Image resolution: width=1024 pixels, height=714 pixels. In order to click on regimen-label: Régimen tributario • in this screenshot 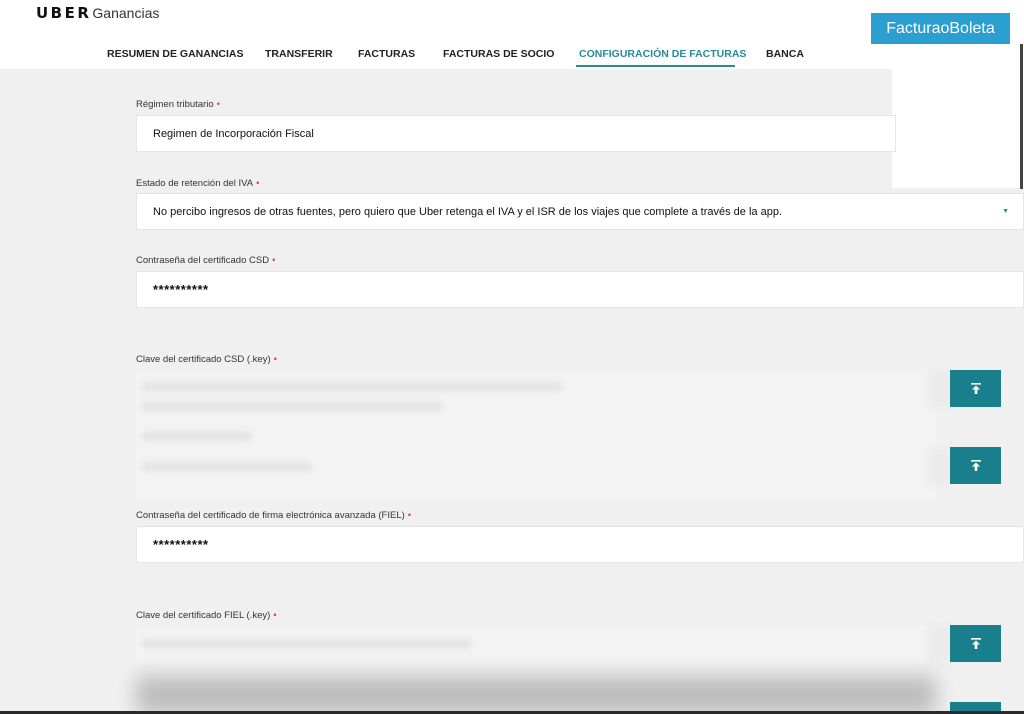, I will do `click(178, 104)`.